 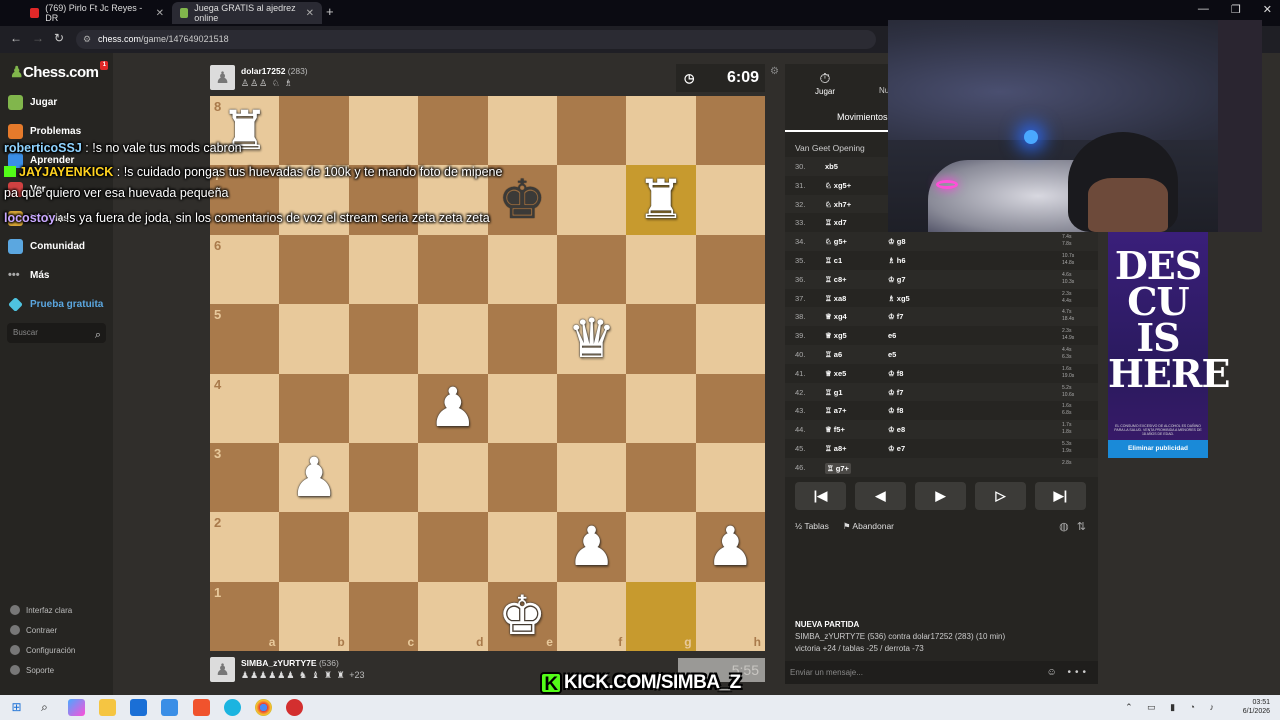 I want to click on square-b3: ♟, so click(x=314, y=477).